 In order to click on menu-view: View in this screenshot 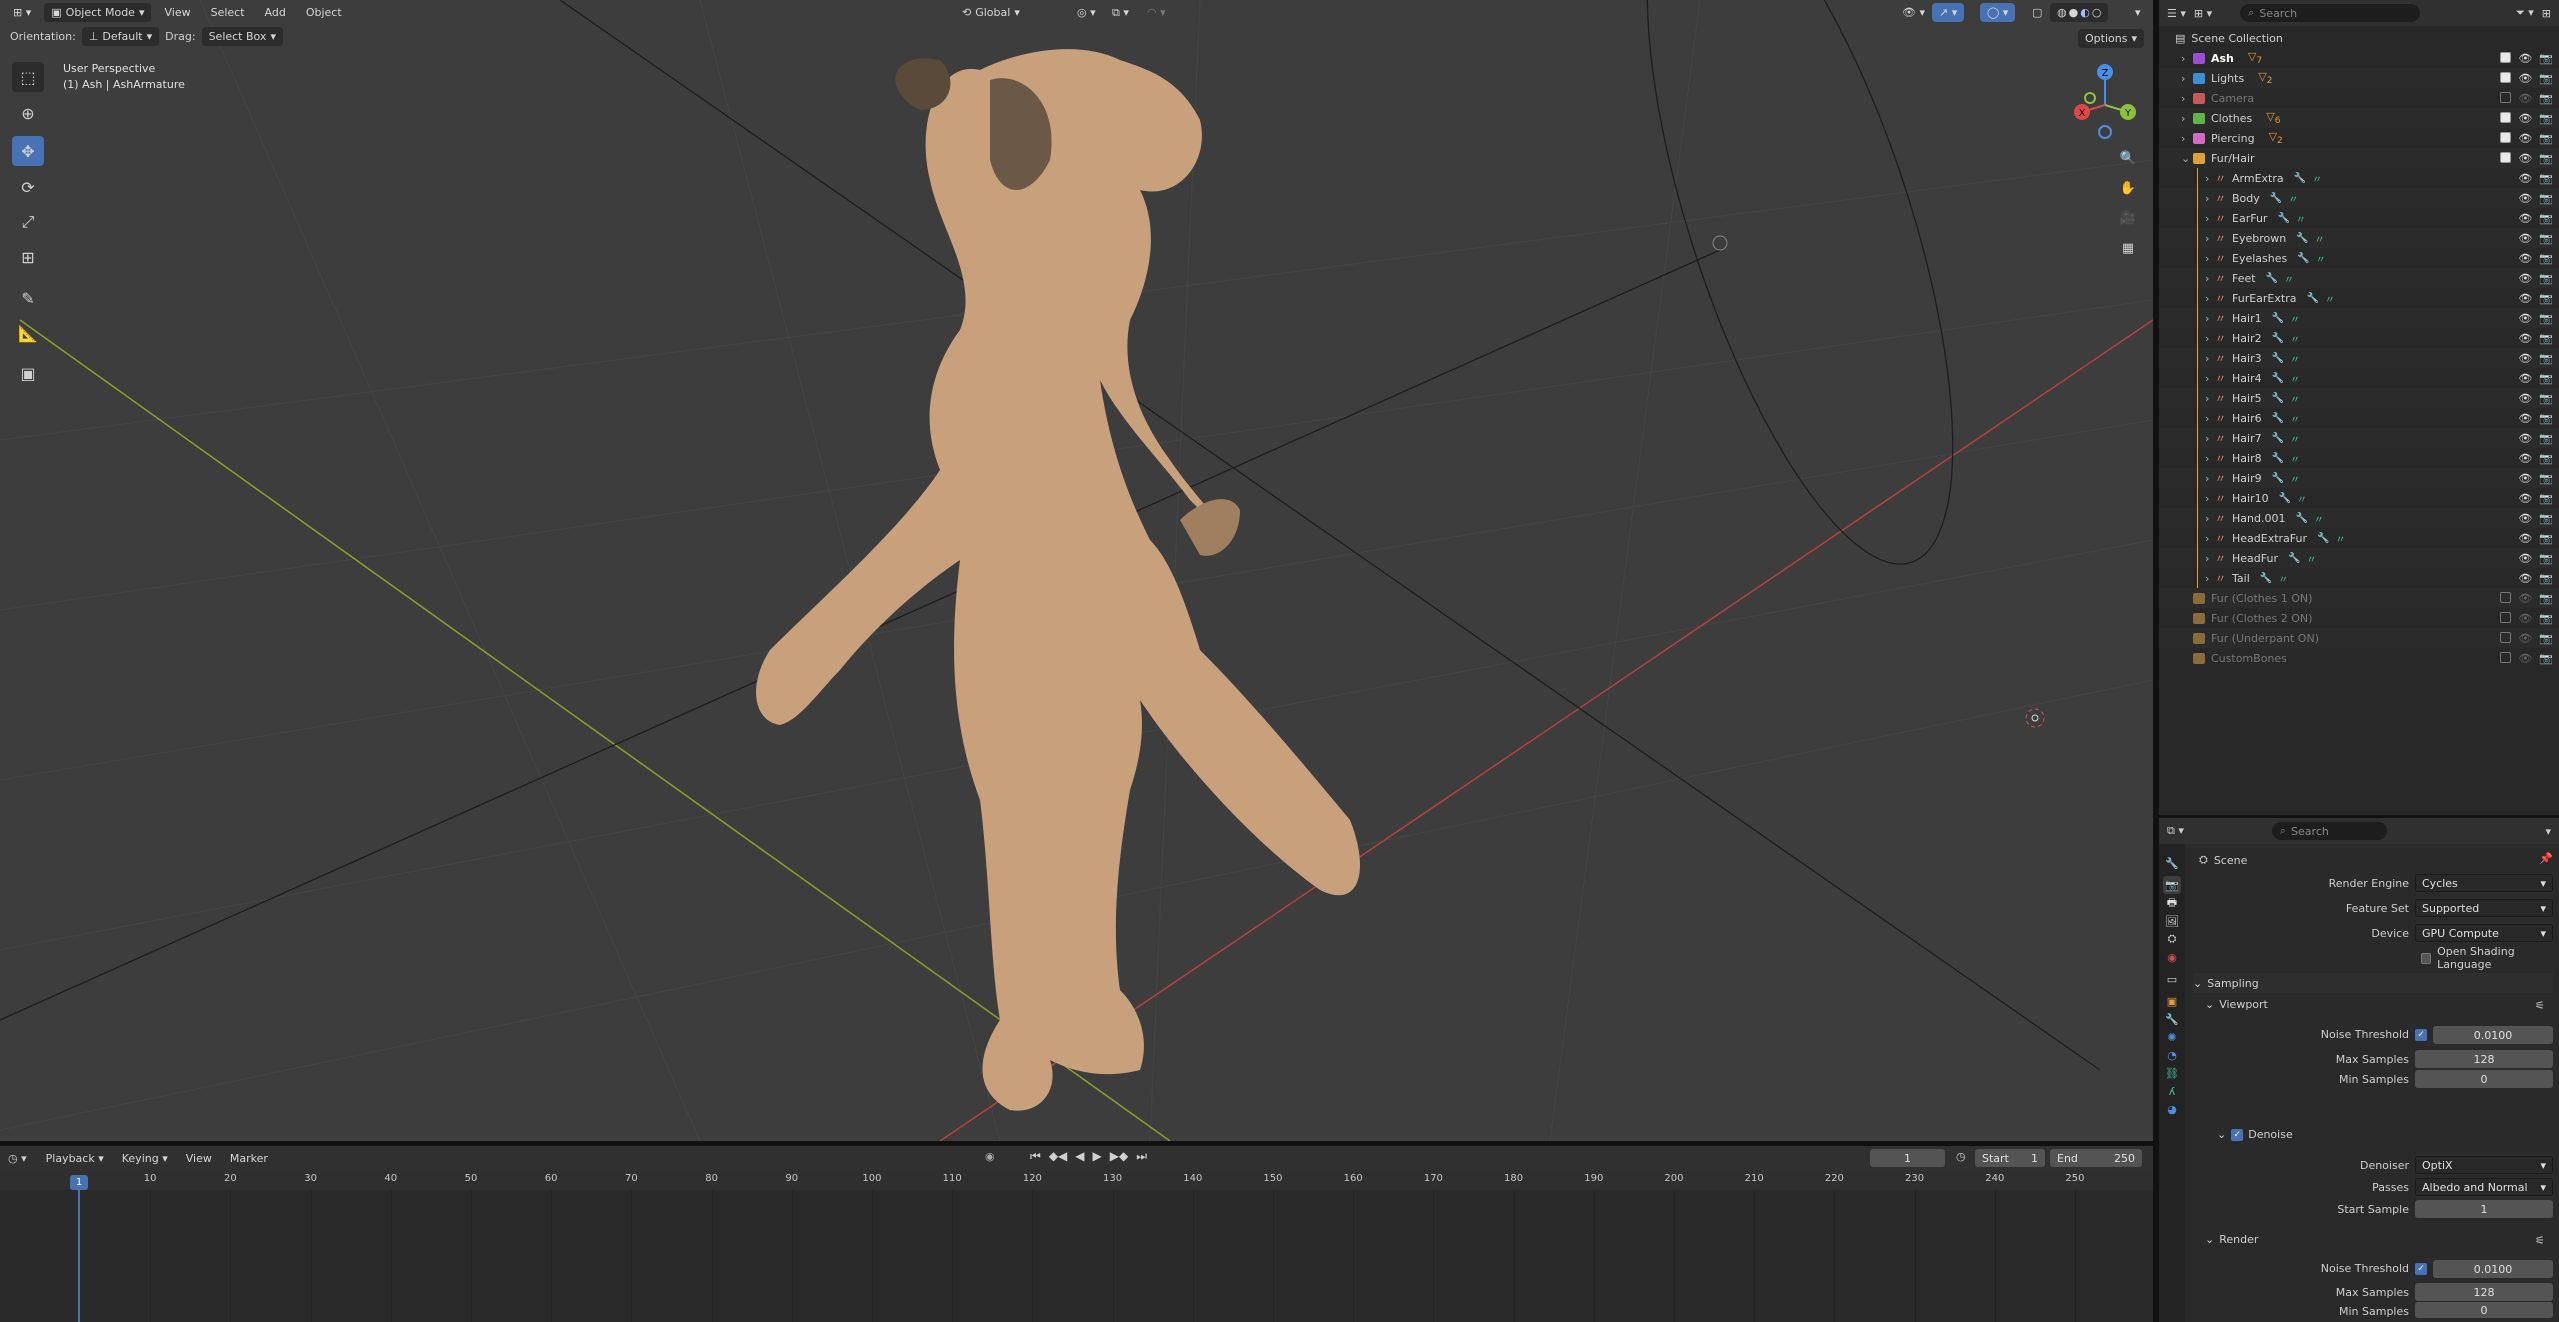, I will do `click(177, 12)`.